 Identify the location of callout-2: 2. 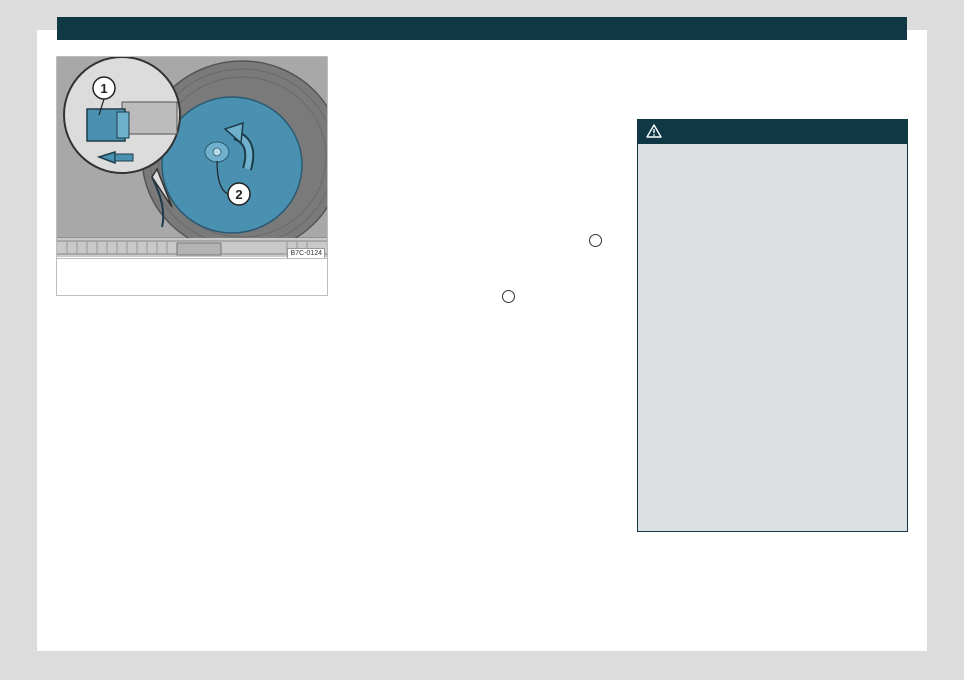
(238, 194).